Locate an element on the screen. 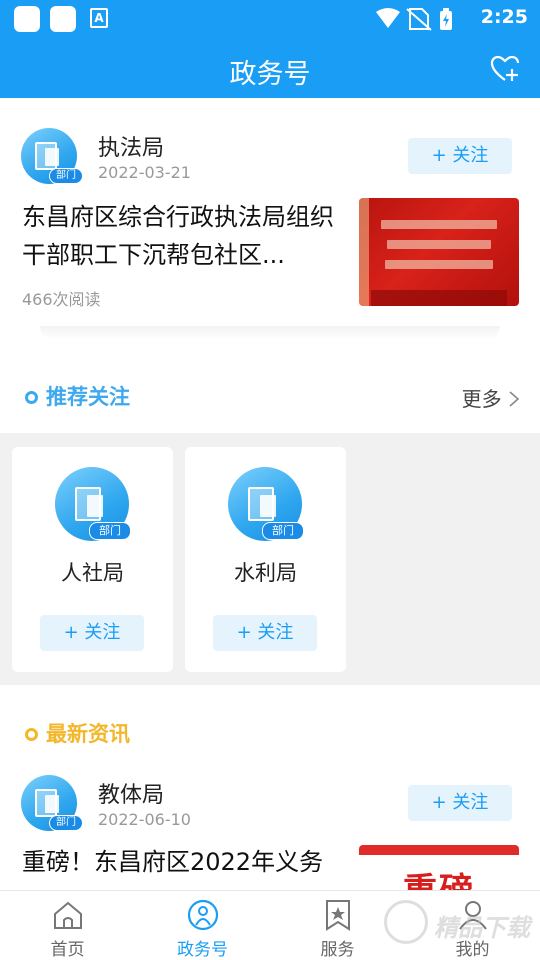  app-bar: 政务号 is located at coordinates (270, 68).